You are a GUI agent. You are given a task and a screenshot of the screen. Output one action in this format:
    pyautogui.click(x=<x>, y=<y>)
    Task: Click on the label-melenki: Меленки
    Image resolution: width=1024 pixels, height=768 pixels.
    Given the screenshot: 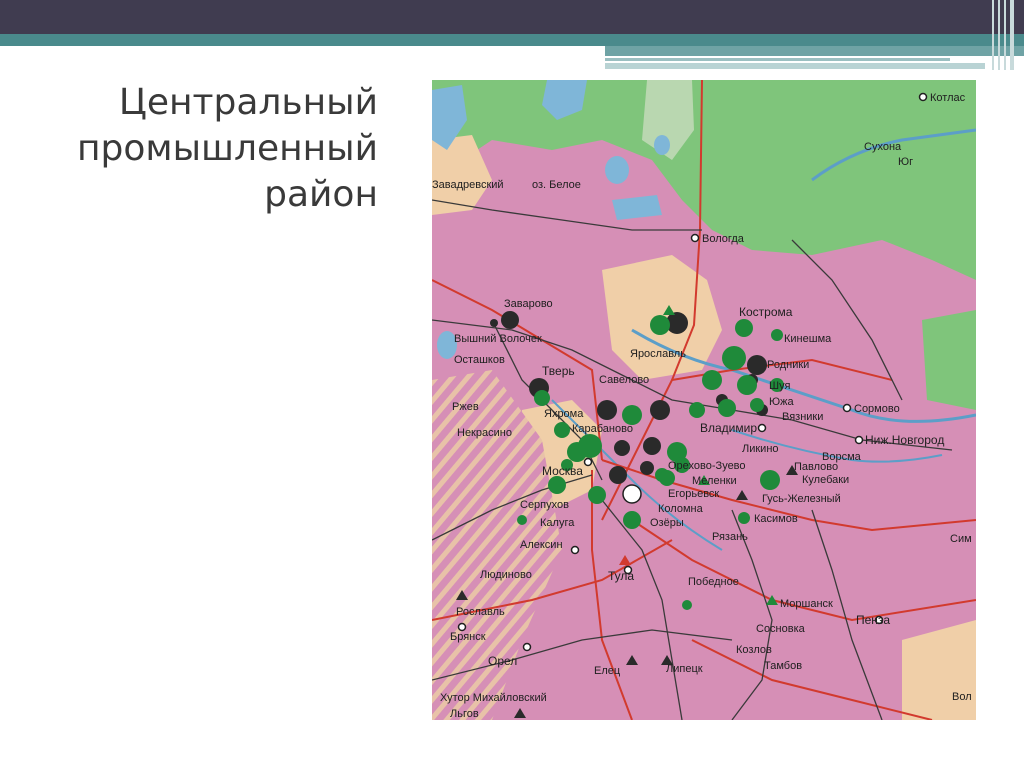 What is the action you would take?
    pyautogui.click(x=714, y=481)
    